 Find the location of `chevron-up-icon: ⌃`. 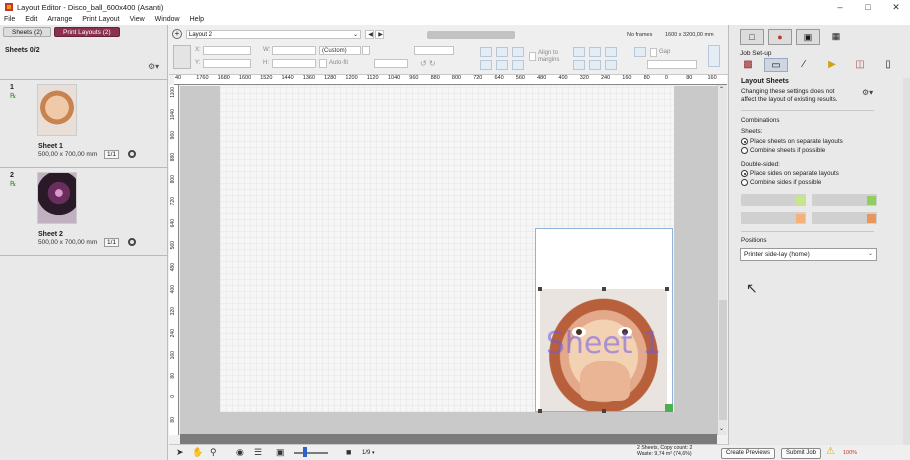

chevron-up-icon: ⌃ is located at coordinates (721, 89).